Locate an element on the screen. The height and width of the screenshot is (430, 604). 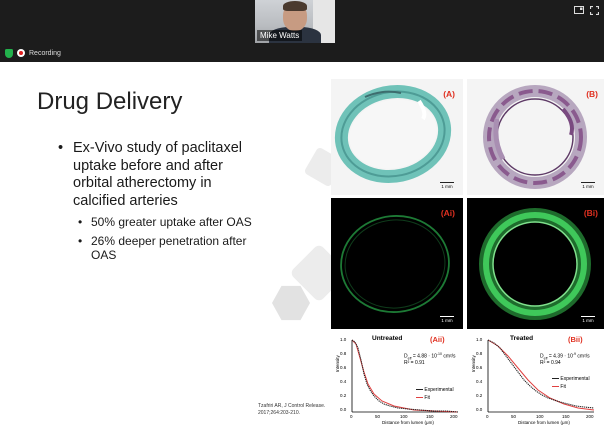
meeting-top-bar: Mike Watts Recording is located at coordinates (302, 31).